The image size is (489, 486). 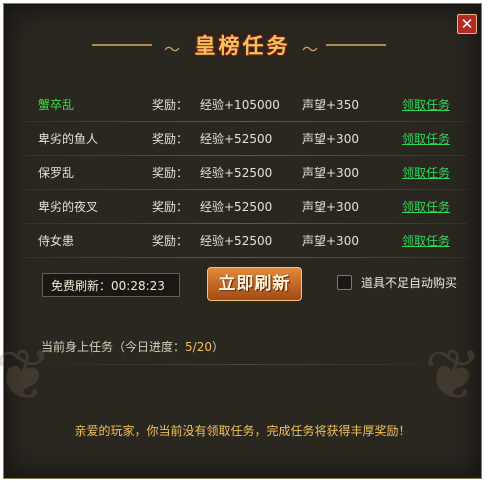 What do you see at coordinates (81, 286) in the screenshot?
I see `free-refresh-label: 免费刷新：` at bounding box center [81, 286].